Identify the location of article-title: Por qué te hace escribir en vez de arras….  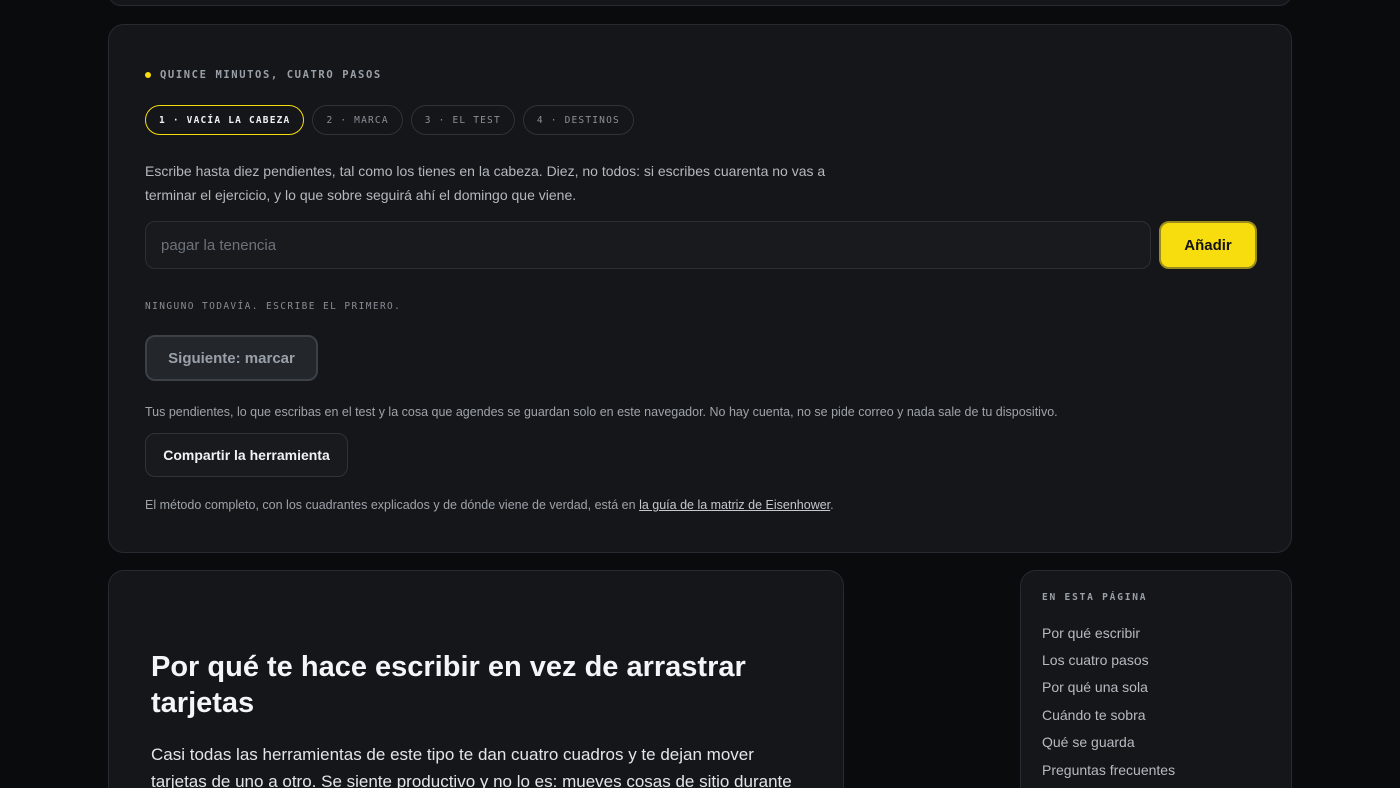
(448, 685).